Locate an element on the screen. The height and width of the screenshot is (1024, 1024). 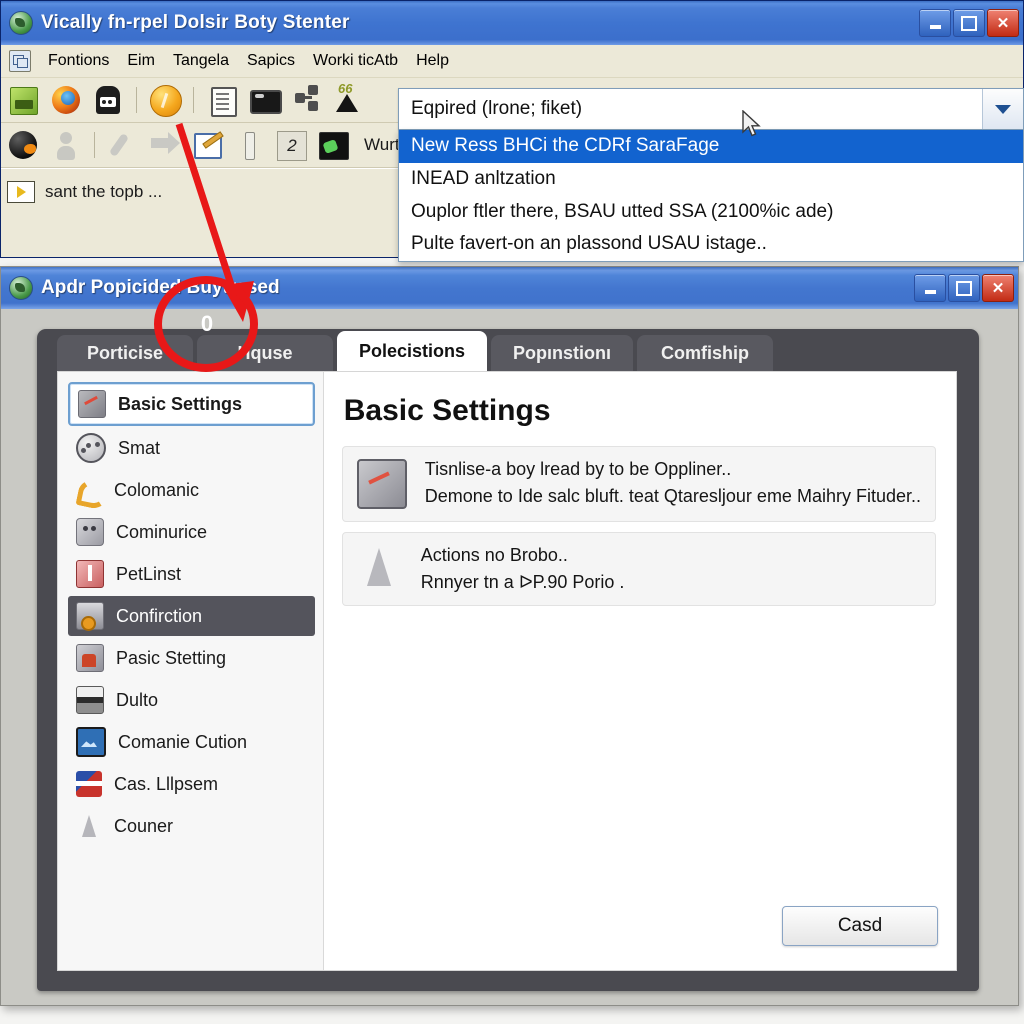
tab-popinstioni: Popınstionı is located at coordinates (562, 353).